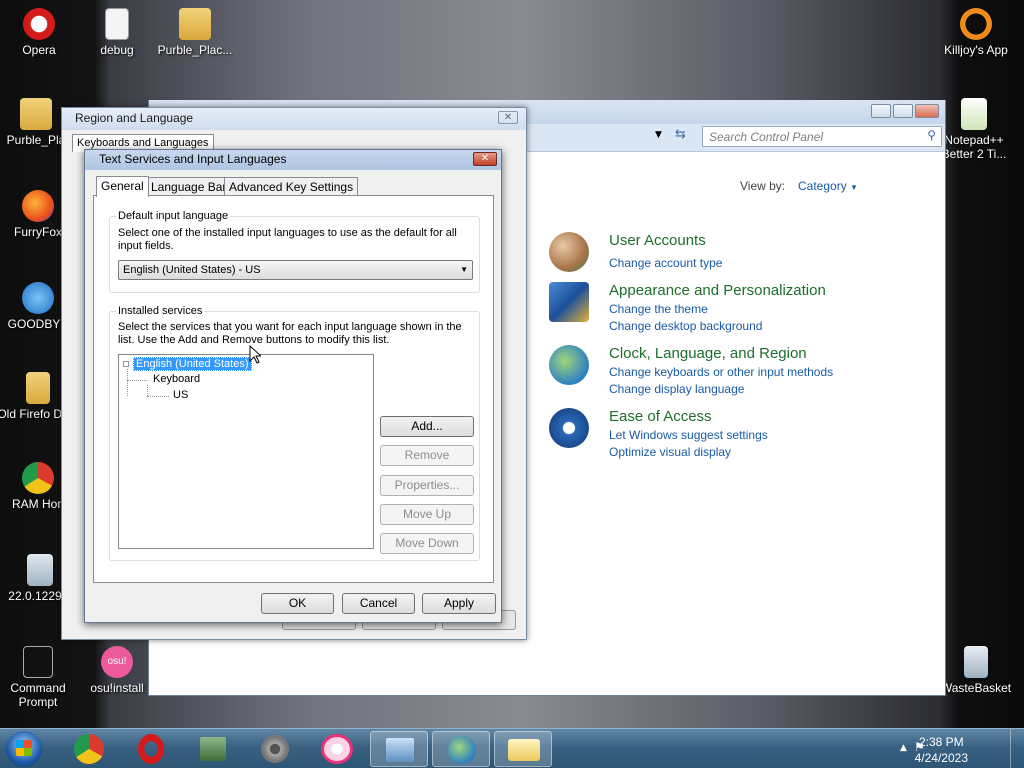 The width and height of the screenshot is (1024, 768). Describe the element at coordinates (117, 24) in the screenshot. I see `text-file-icon` at that location.